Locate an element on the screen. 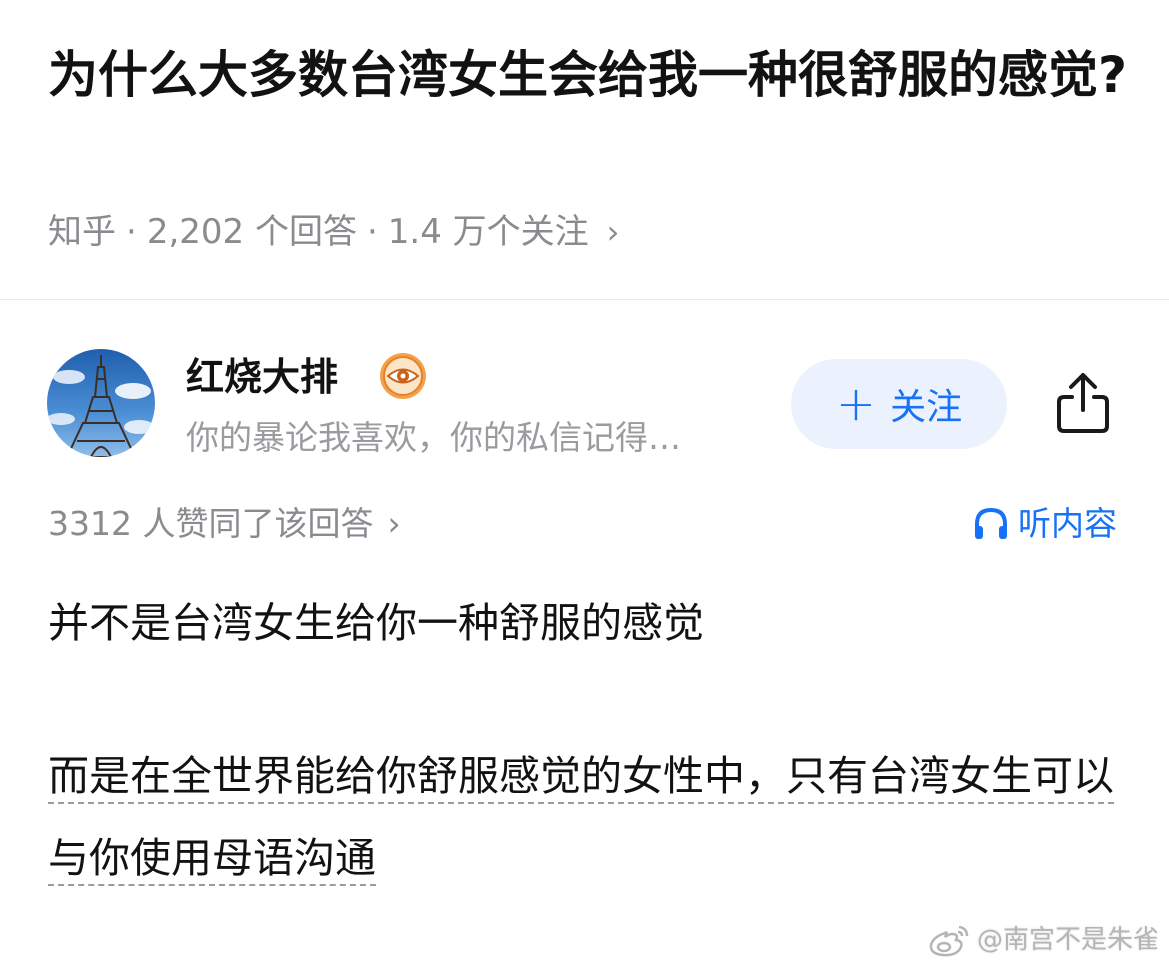 This screenshot has width=1169, height=969. question-meta: 知乎 · 2,202 个回答 · 1.4 万个关注 › is located at coordinates (333, 232).